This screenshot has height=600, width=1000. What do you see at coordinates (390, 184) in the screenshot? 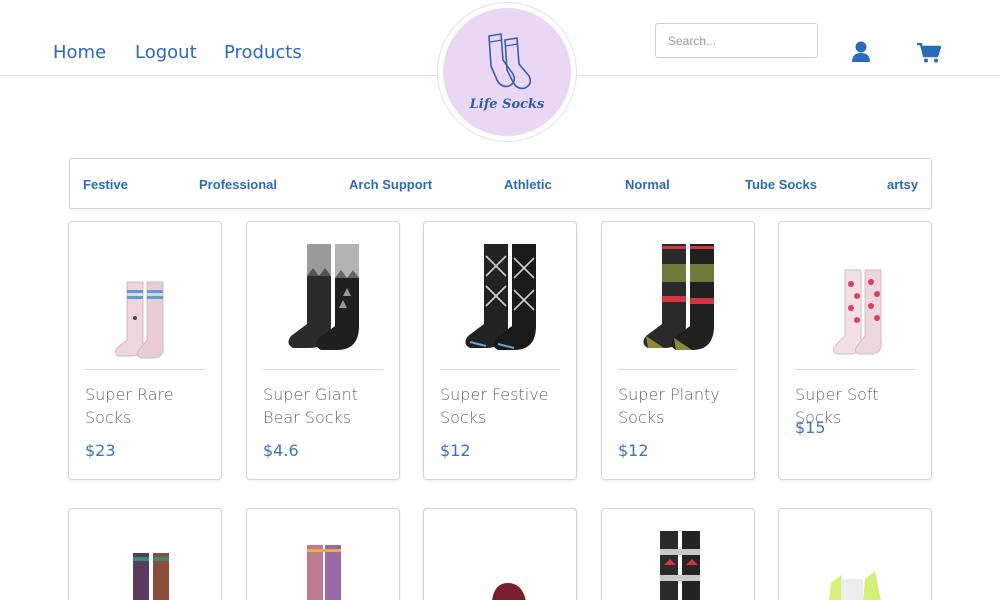
I see `category-arch-support: Arch Support` at bounding box center [390, 184].